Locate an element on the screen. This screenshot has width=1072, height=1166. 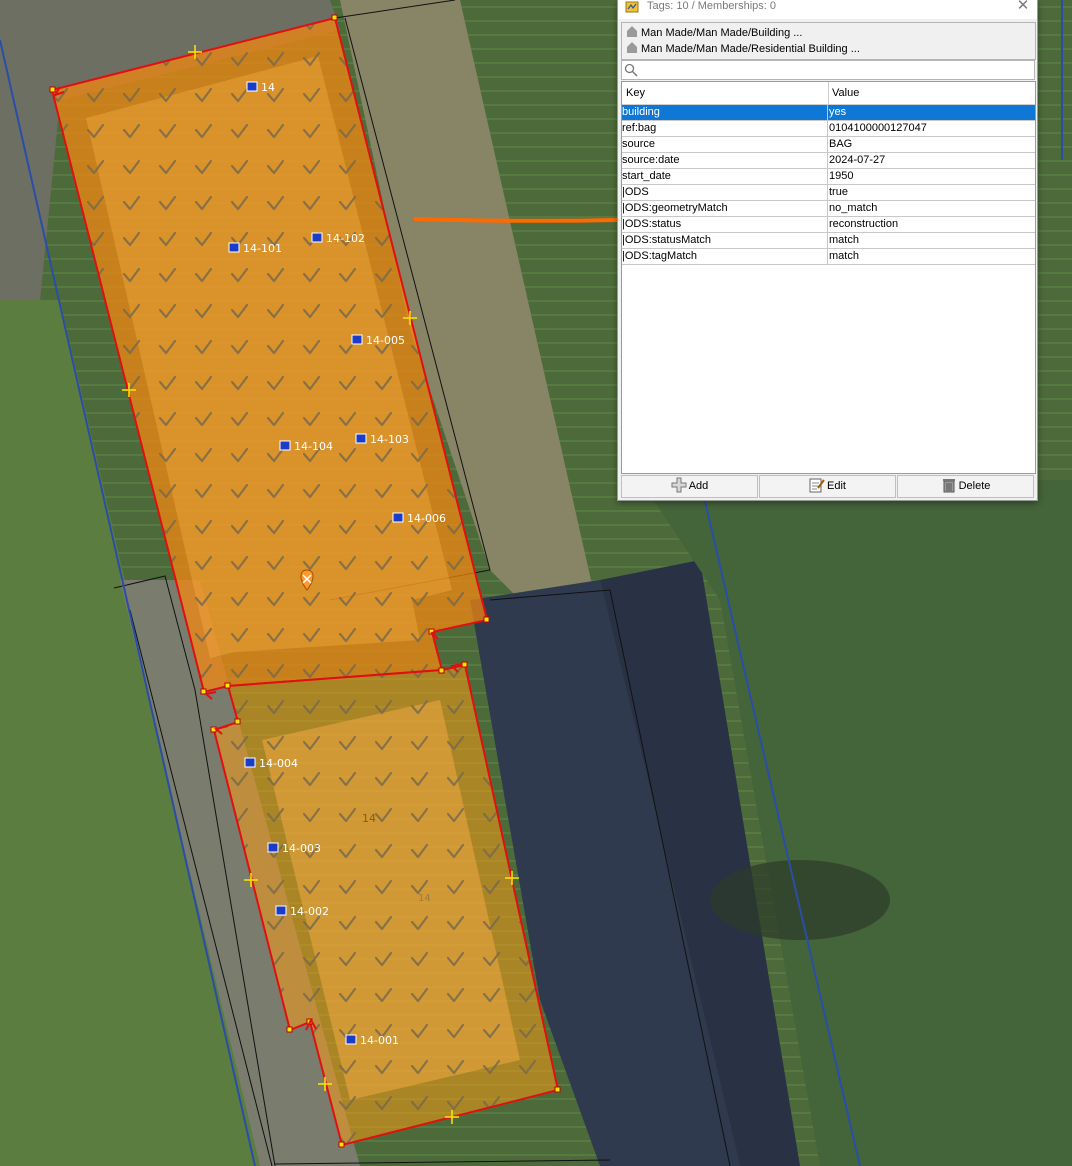
table-row: |ODS:geometryMatch no_match is located at coordinates (828, 209).